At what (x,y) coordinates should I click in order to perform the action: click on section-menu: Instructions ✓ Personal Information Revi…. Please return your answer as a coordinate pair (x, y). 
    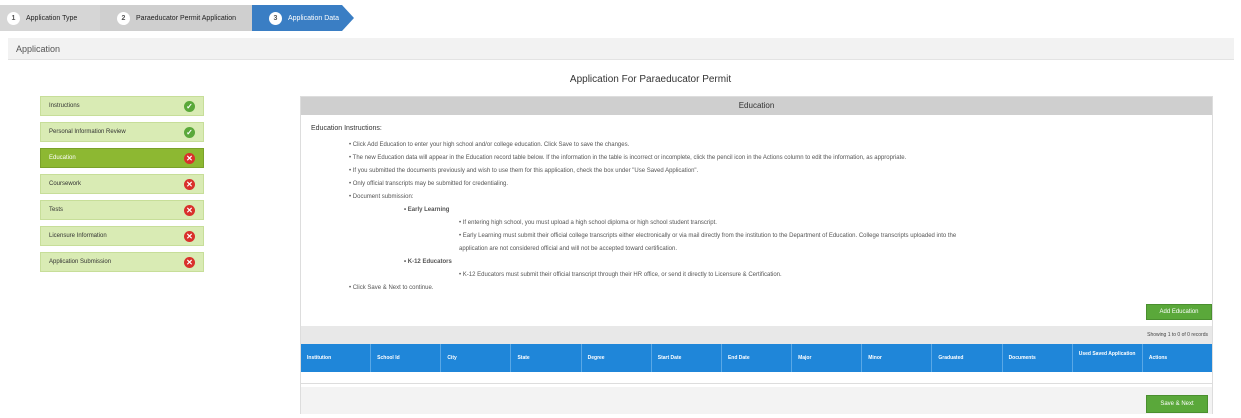
    Looking at the image, I should click on (122, 187).